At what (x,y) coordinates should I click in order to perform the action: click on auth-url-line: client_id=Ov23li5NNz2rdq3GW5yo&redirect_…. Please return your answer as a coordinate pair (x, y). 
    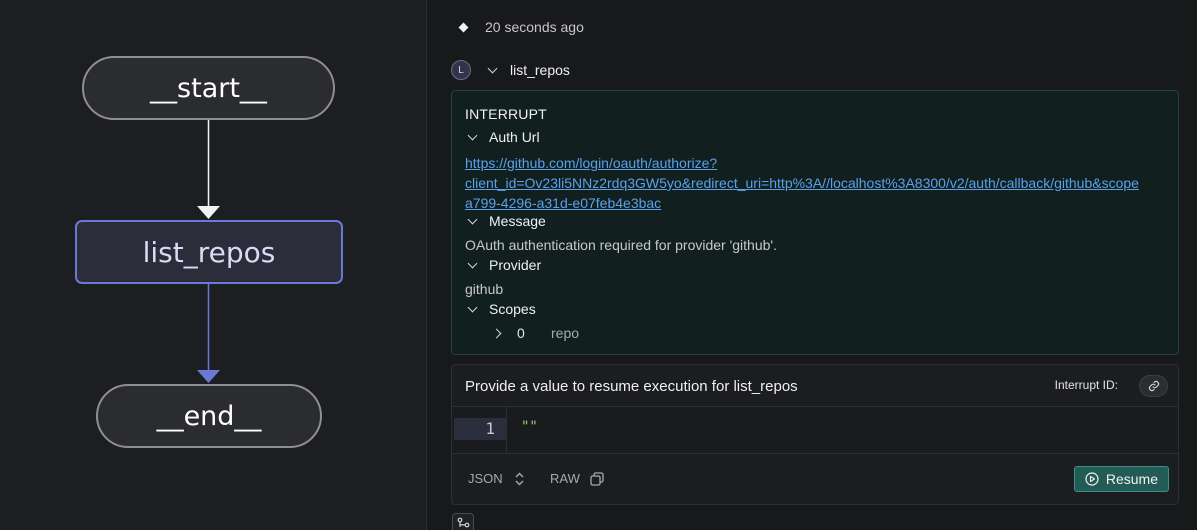
    Looking at the image, I should click on (802, 183).